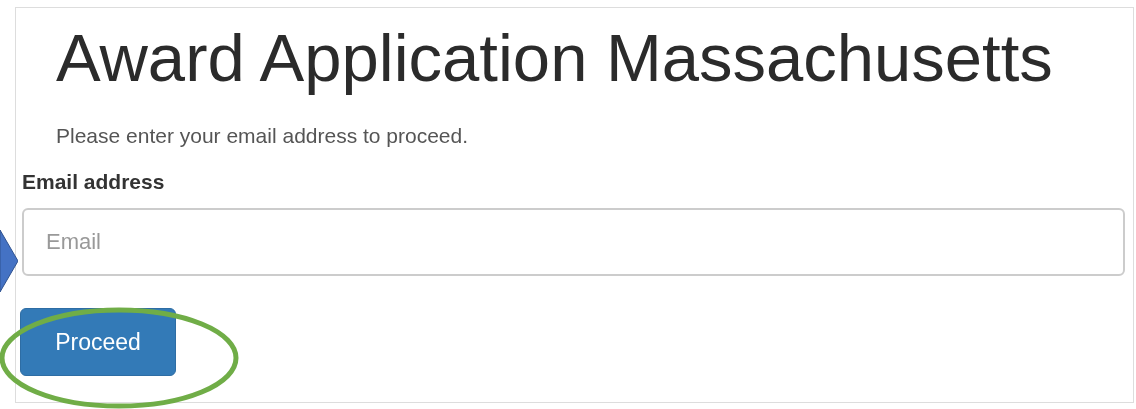  What do you see at coordinates (94, 182) in the screenshot?
I see `email-label: Email address` at bounding box center [94, 182].